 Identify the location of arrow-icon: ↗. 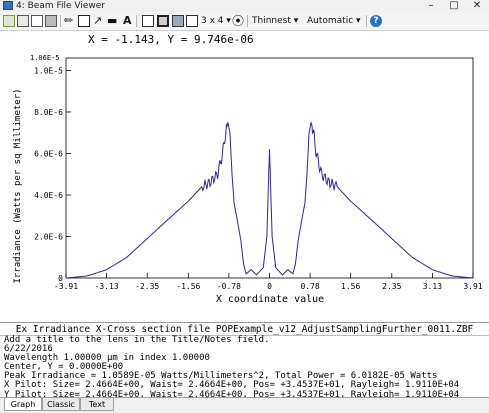
(97, 21).